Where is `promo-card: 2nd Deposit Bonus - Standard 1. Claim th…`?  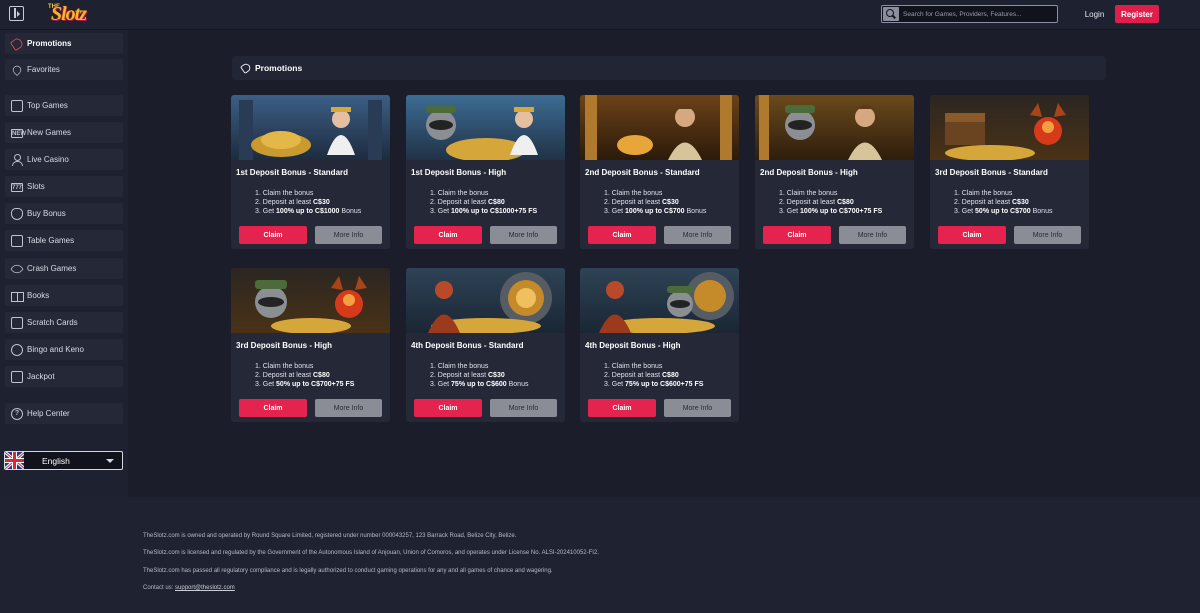
promo-card: 2nd Deposit Bonus - Standard 1. Claim th… is located at coordinates (659, 172).